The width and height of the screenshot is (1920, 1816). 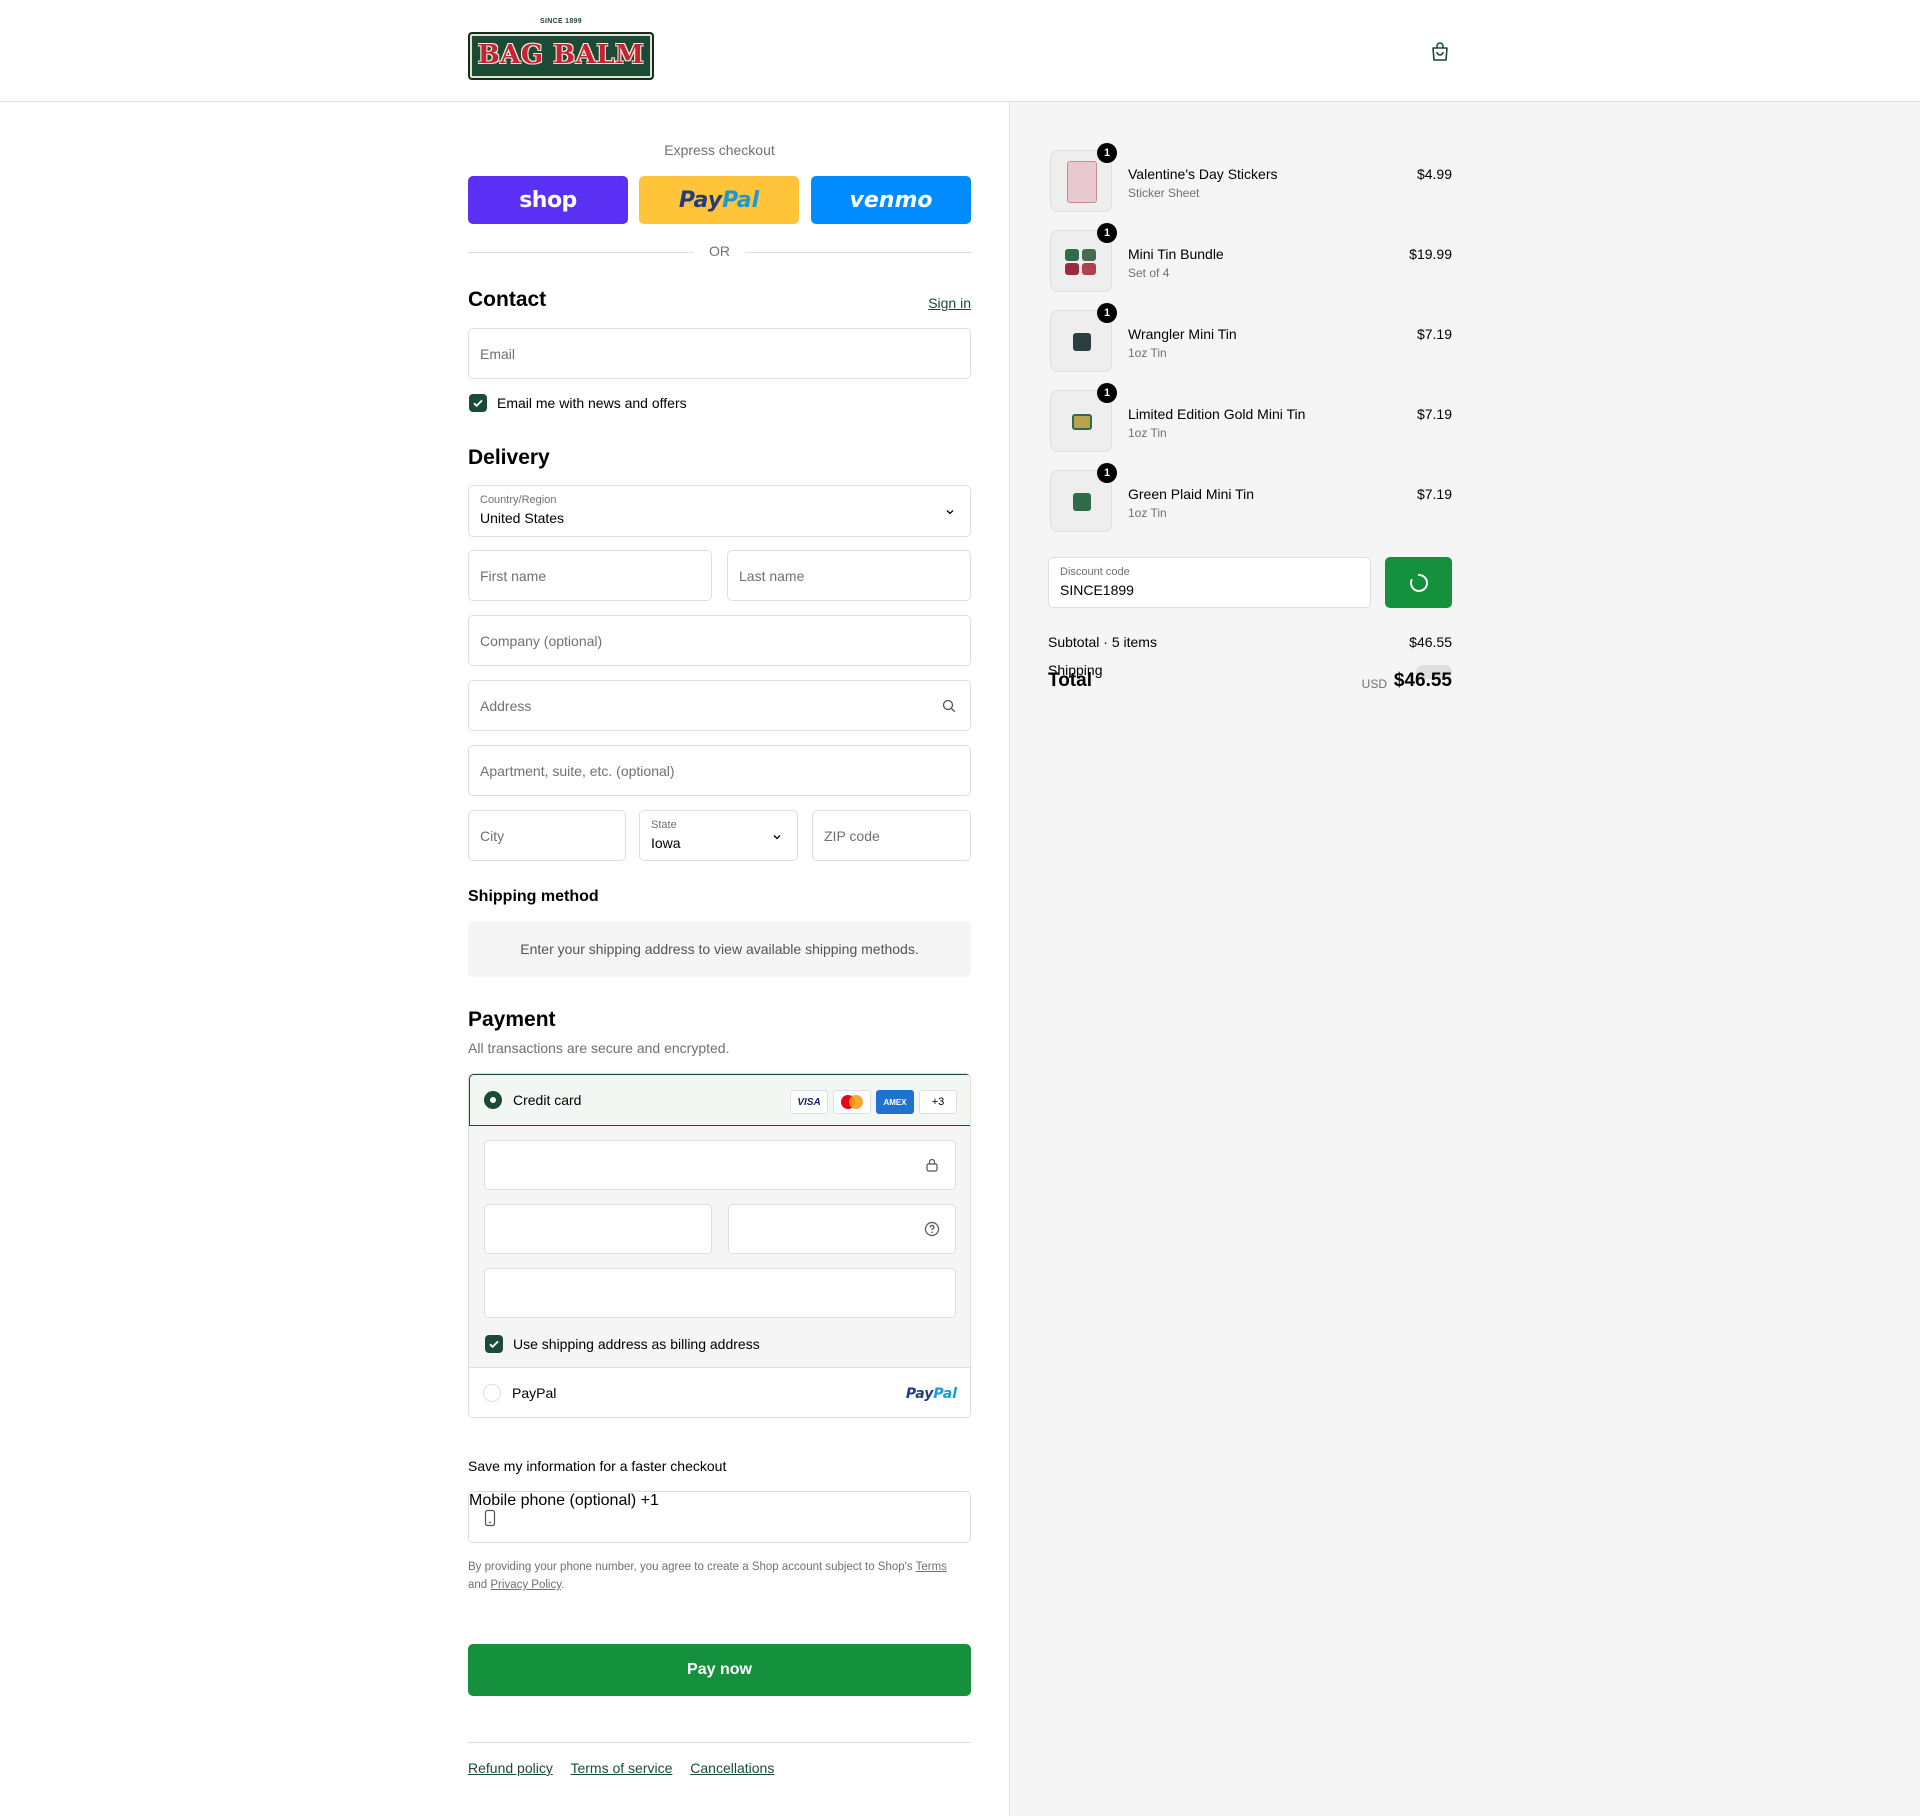 What do you see at coordinates (719, 150) in the screenshot?
I see `express-checkout-label: Express checkout` at bounding box center [719, 150].